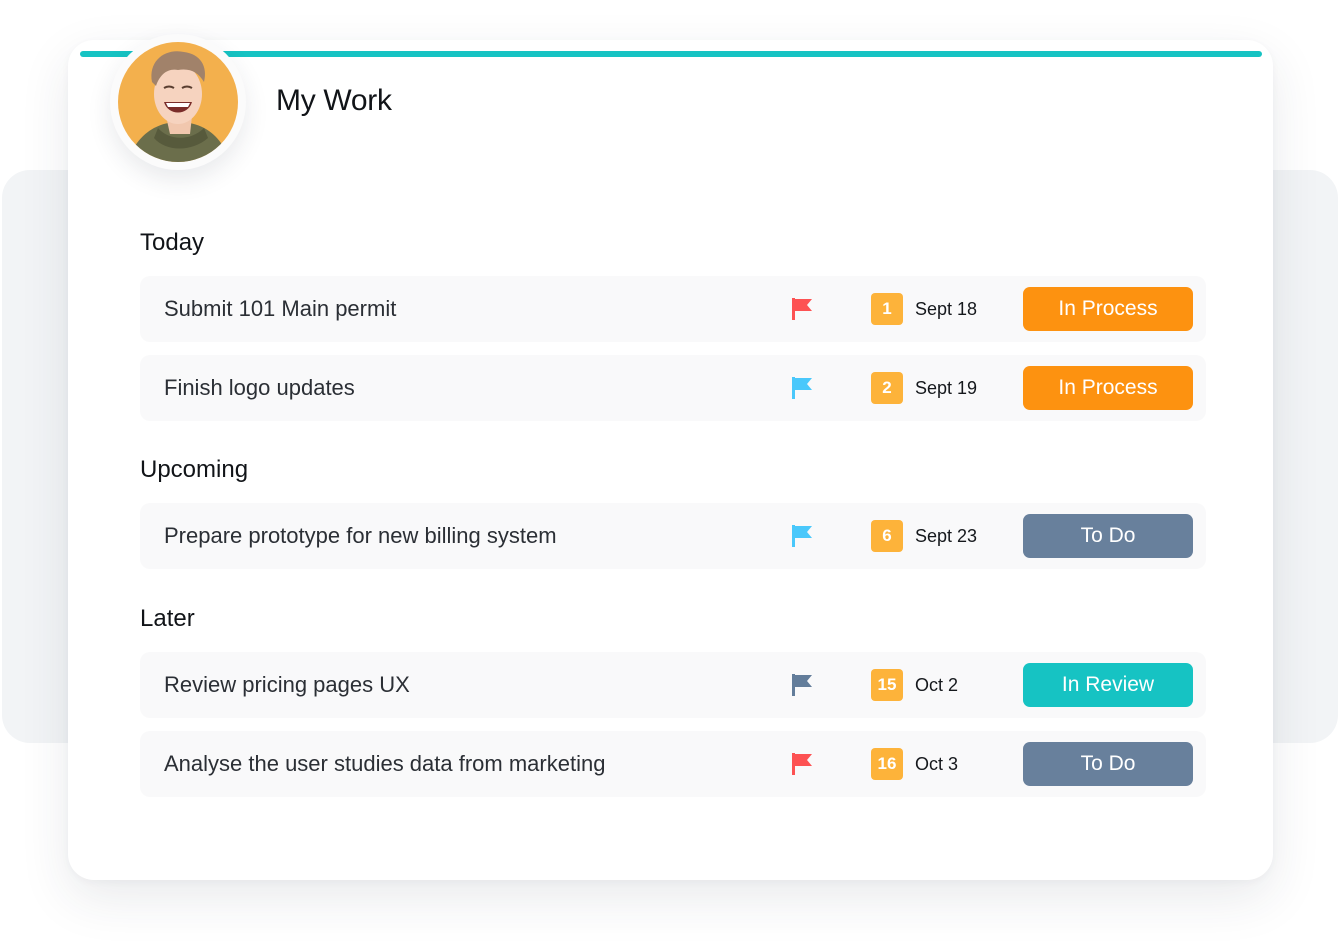 This screenshot has height=948, width=1340. Describe the element at coordinates (360, 536) in the screenshot. I see `task-name: Prepare prototype for new billing system` at that location.